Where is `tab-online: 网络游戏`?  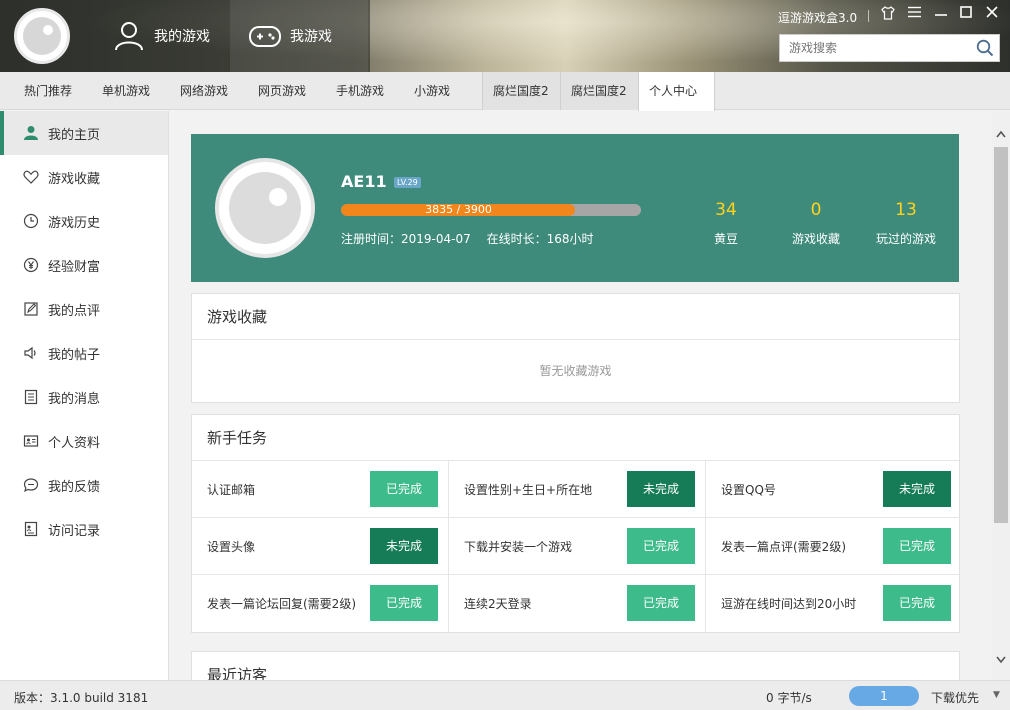
tab-online: 网络游戏 is located at coordinates (195, 91).